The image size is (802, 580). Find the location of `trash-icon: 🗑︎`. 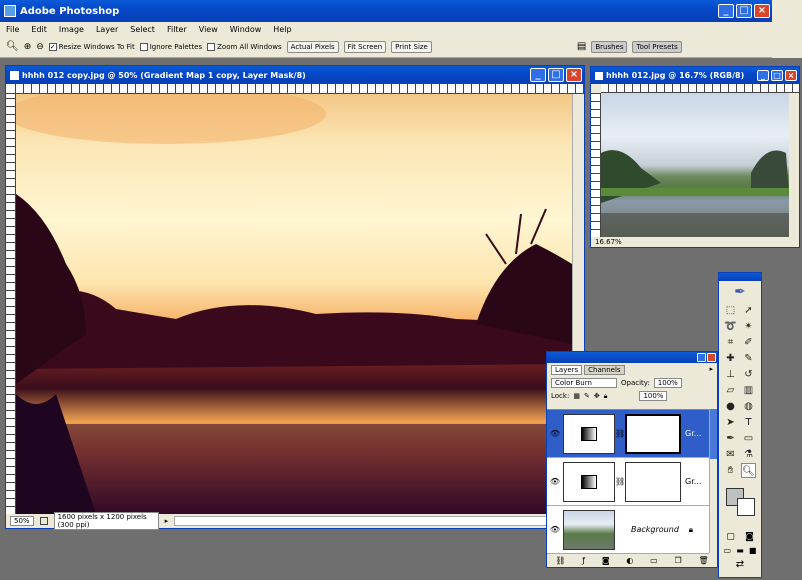

trash-icon: 🗑︎ is located at coordinates (703, 560).